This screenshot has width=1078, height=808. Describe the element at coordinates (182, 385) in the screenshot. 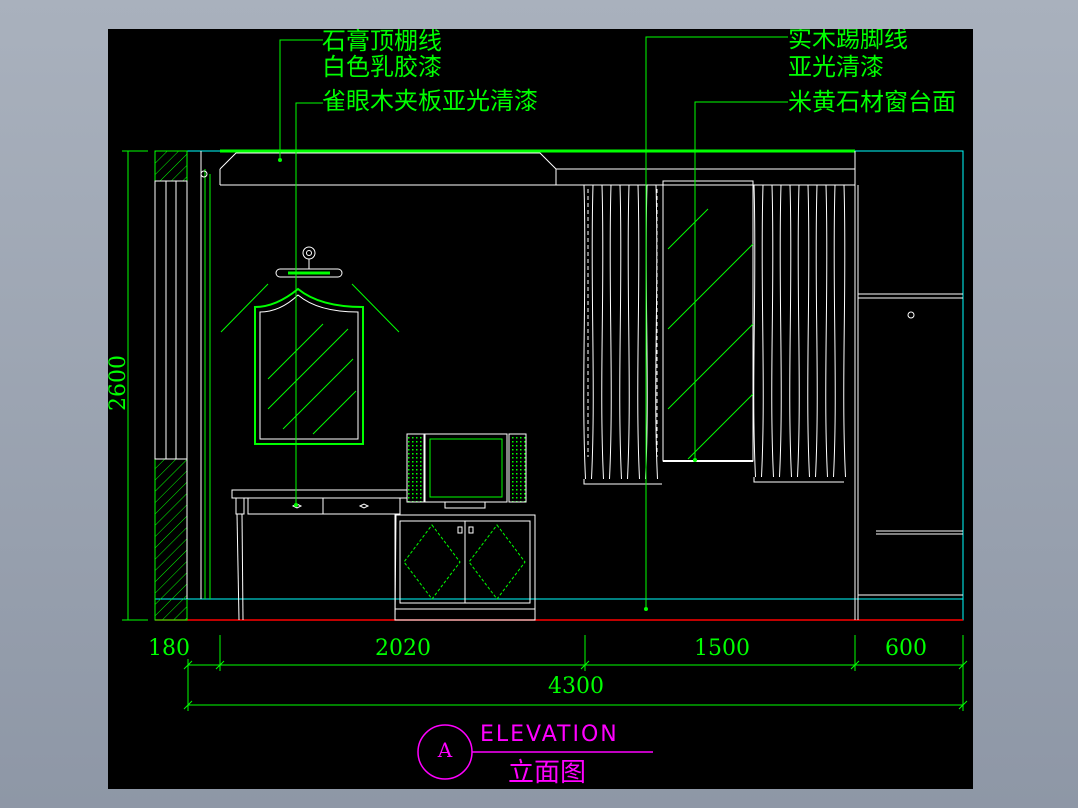

I see `left-wall-column` at that location.